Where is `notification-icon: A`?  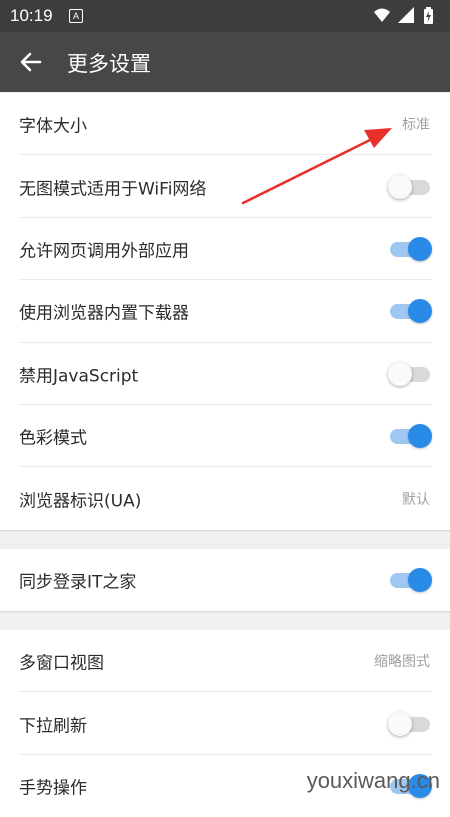 notification-icon: A is located at coordinates (76, 16).